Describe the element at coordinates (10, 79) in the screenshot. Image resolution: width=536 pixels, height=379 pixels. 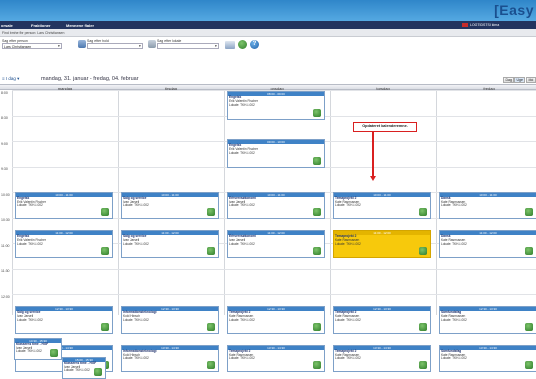
I see `today-button: ≡ I dag ▾` at that location.